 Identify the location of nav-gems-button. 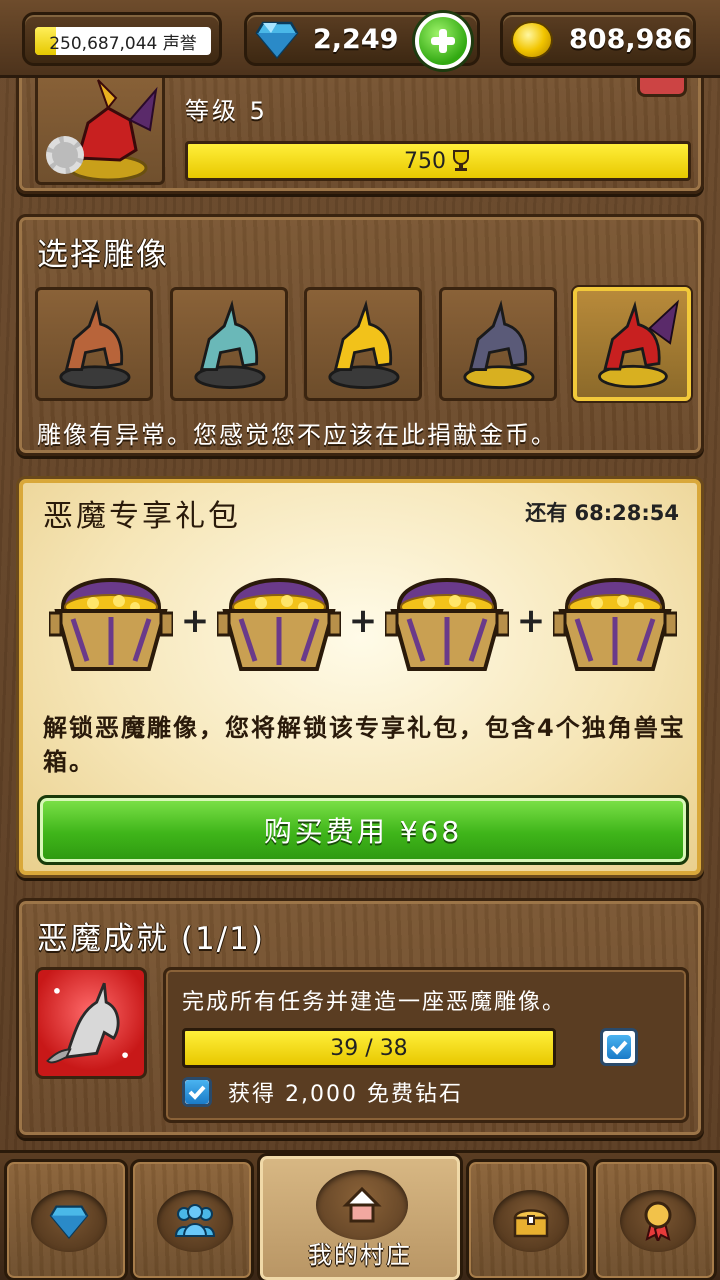
(66, 1219).